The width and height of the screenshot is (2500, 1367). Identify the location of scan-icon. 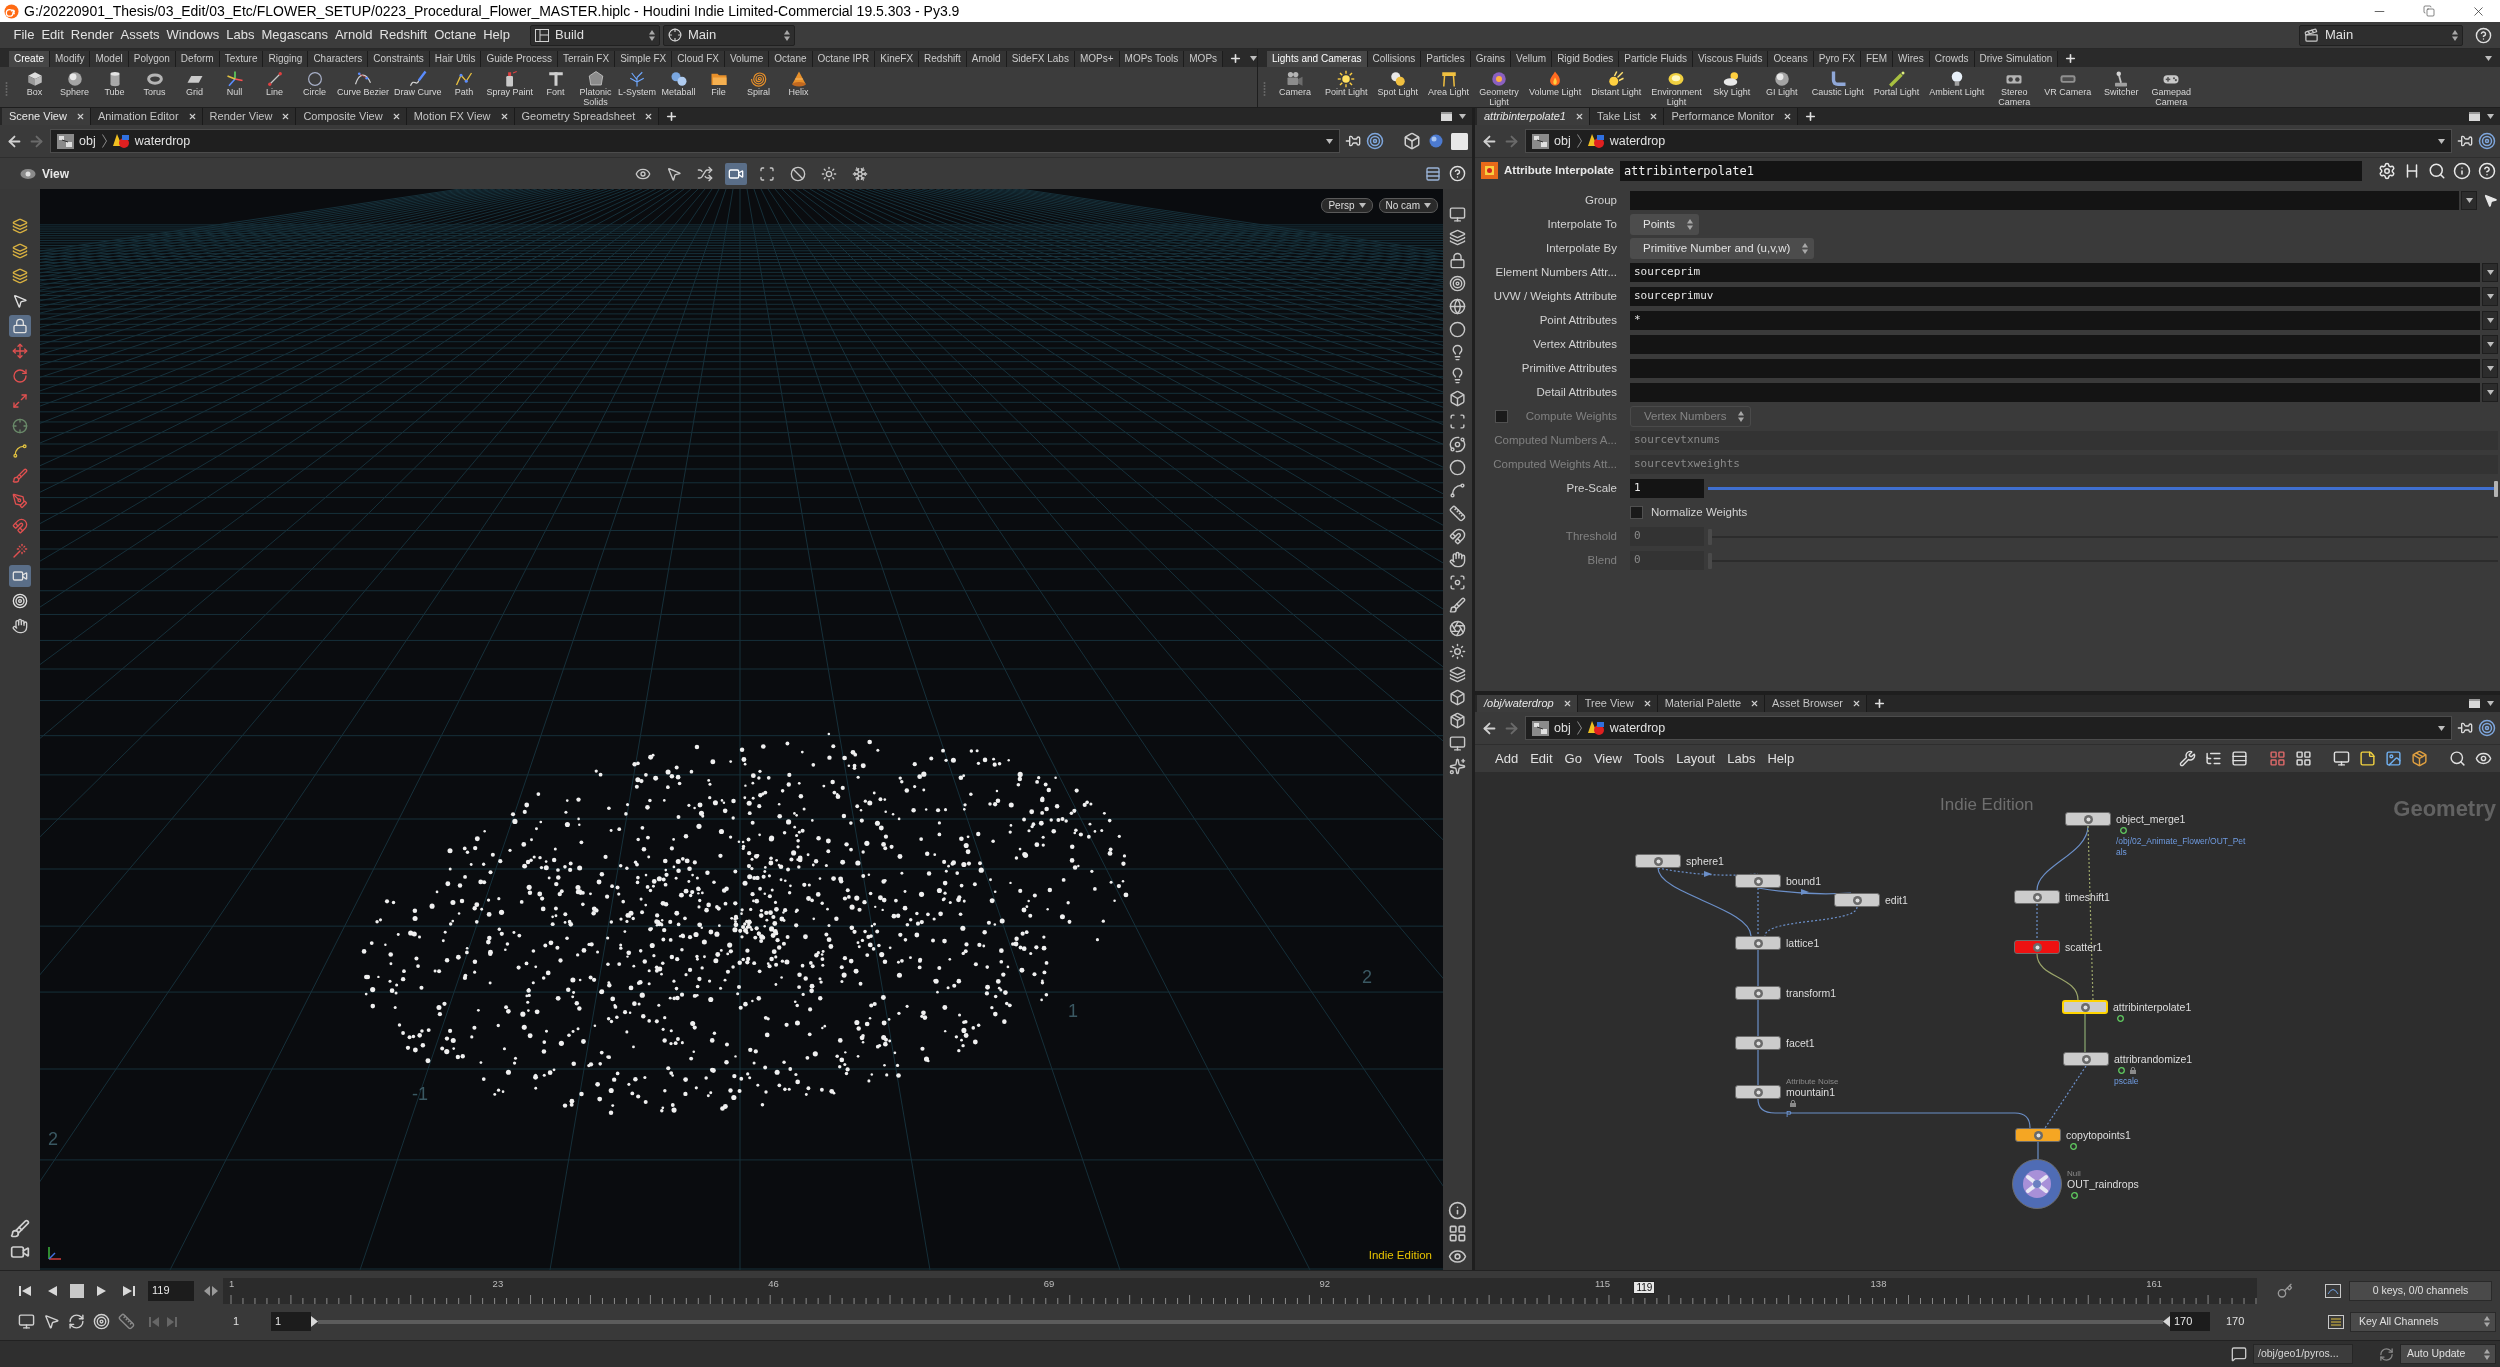
(1457, 421).